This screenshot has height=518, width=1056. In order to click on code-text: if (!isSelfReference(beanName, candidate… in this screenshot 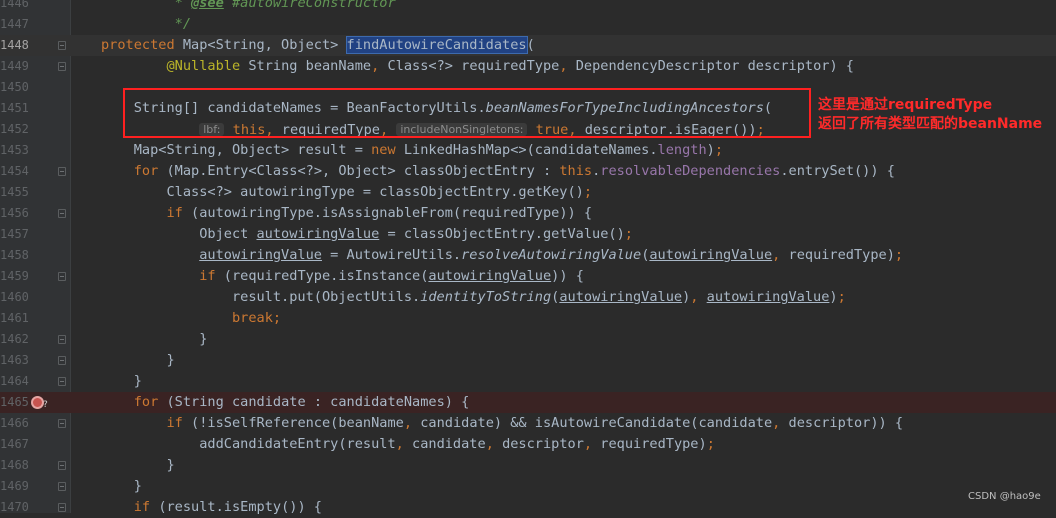, I will do `click(502, 423)`.